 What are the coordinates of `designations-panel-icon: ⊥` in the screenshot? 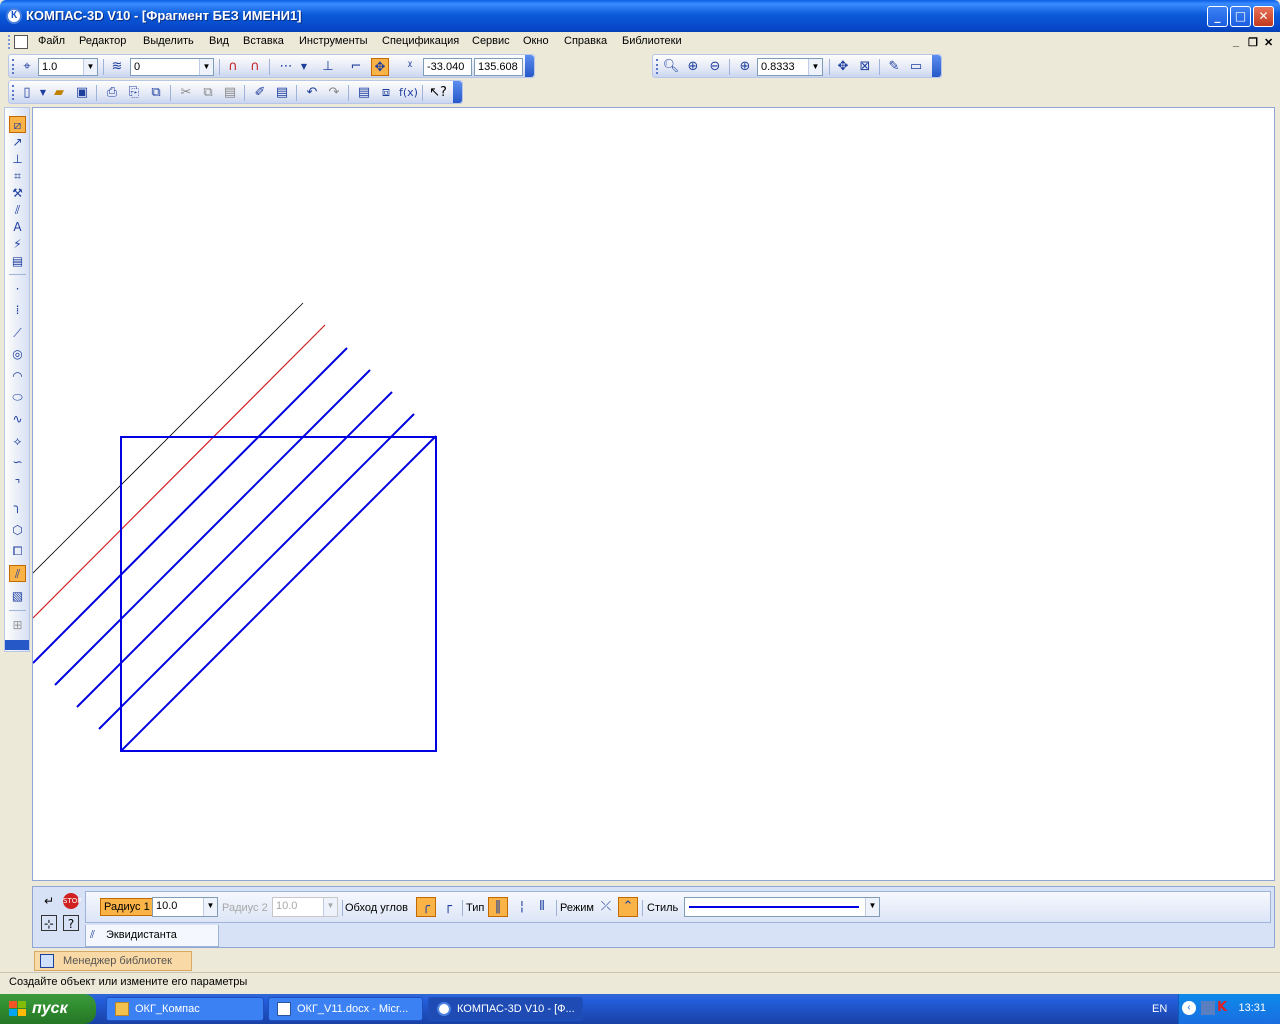 It's located at (17, 159).